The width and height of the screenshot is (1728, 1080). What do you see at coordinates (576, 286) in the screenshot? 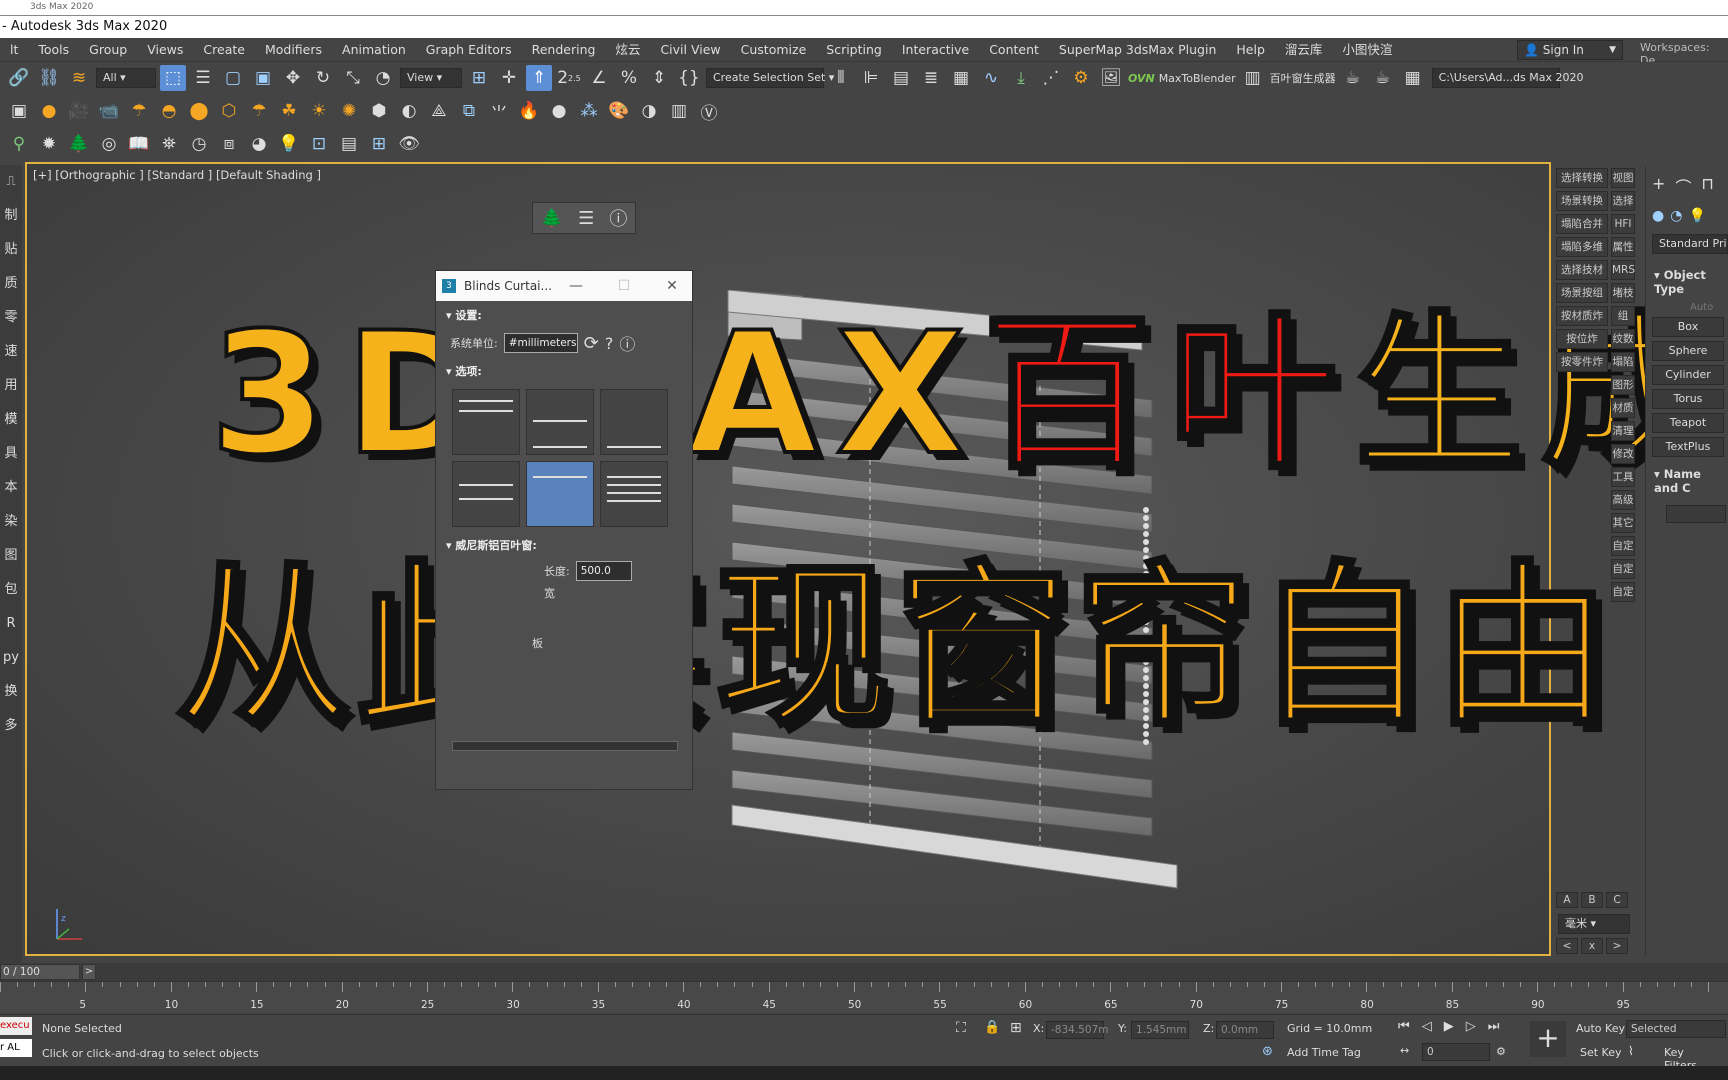
I see `minimize-icon: —` at bounding box center [576, 286].